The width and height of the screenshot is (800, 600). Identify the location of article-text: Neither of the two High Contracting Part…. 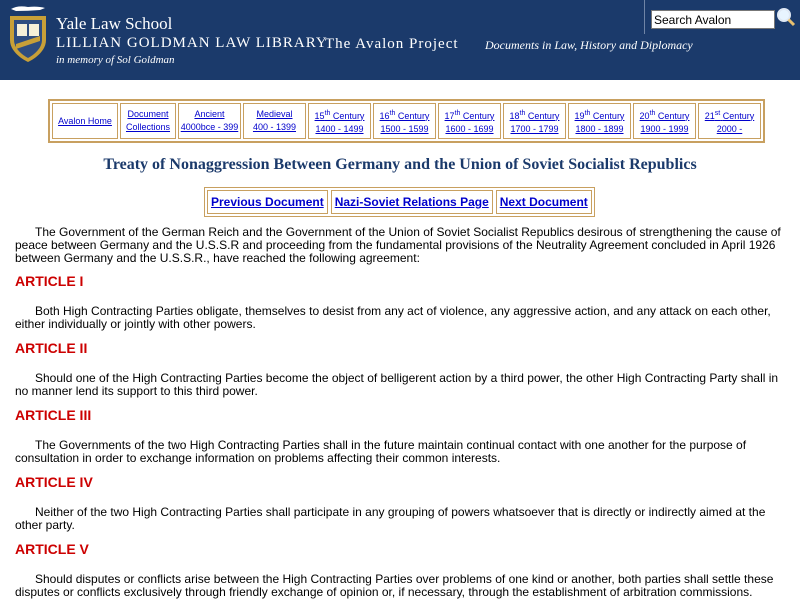
(390, 518).